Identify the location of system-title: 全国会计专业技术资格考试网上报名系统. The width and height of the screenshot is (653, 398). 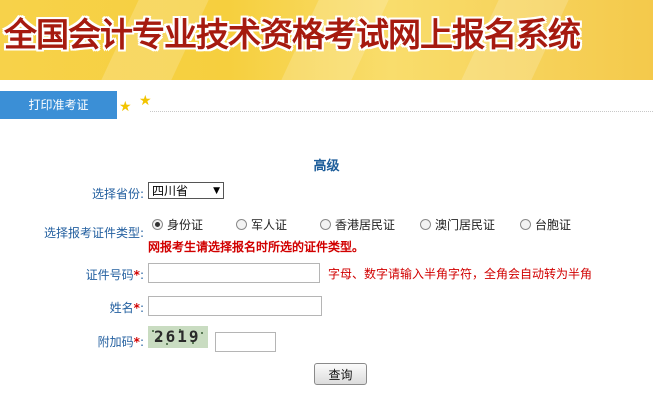
(292, 34).